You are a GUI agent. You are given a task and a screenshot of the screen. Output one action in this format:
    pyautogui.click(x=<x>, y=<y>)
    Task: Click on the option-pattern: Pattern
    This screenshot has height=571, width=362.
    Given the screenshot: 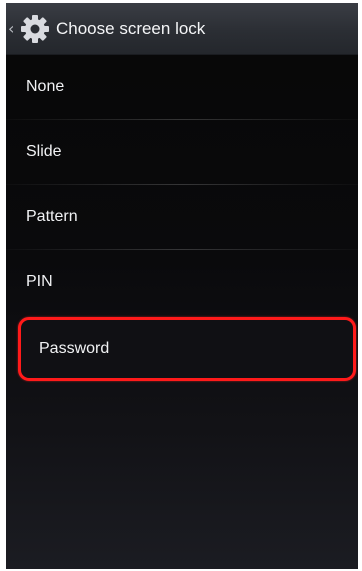 What is the action you would take?
    pyautogui.click(x=182, y=217)
    